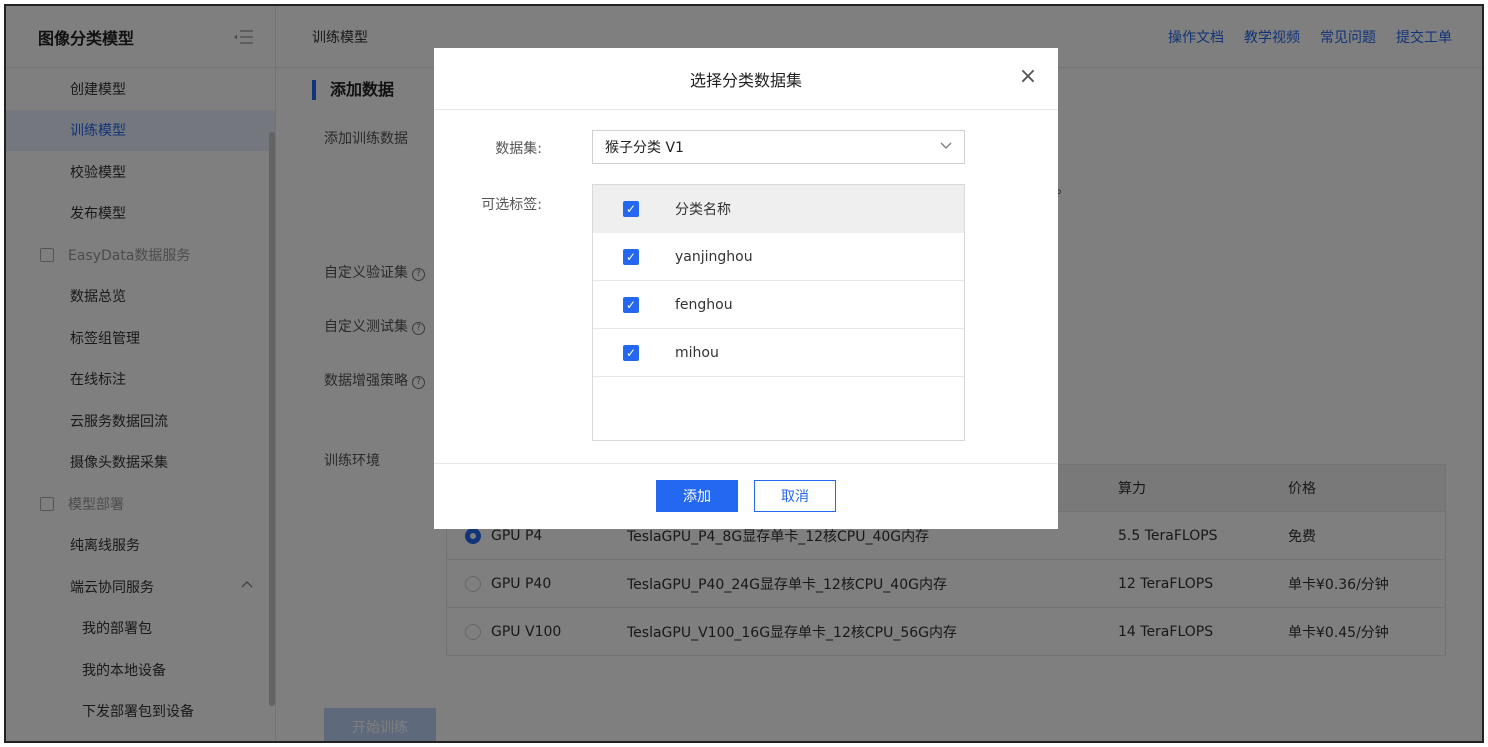 This screenshot has width=1488, height=747. I want to click on modal-header: 选择分类数据集 ×, so click(746, 79).